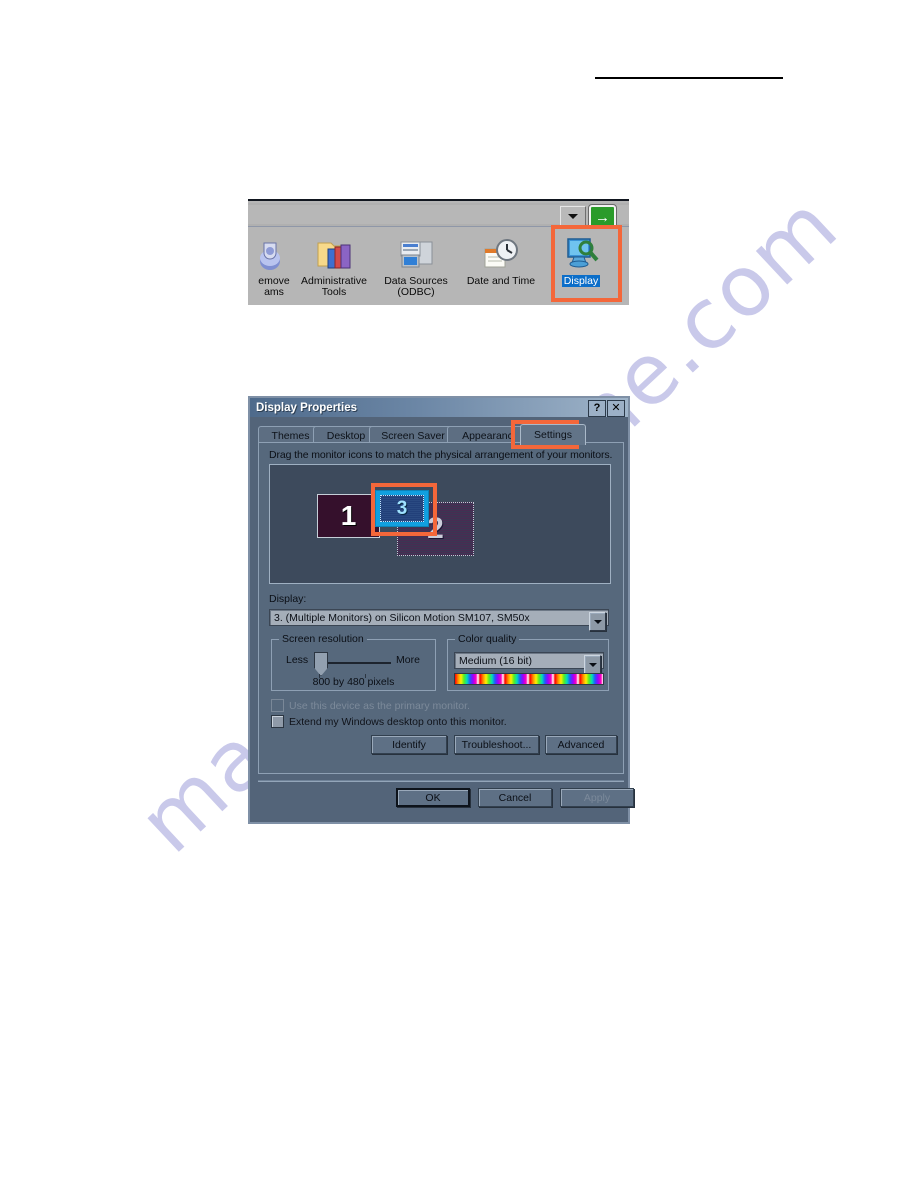 This screenshot has height=1188, width=918. Describe the element at coordinates (408, 660) in the screenshot. I see `resolution-more-label: More` at that location.